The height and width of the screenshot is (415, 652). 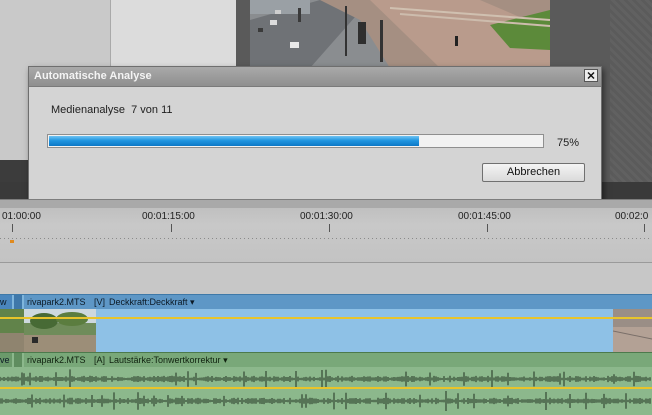 I want to click on video-clip-track-tag: [V], so click(x=100, y=302).